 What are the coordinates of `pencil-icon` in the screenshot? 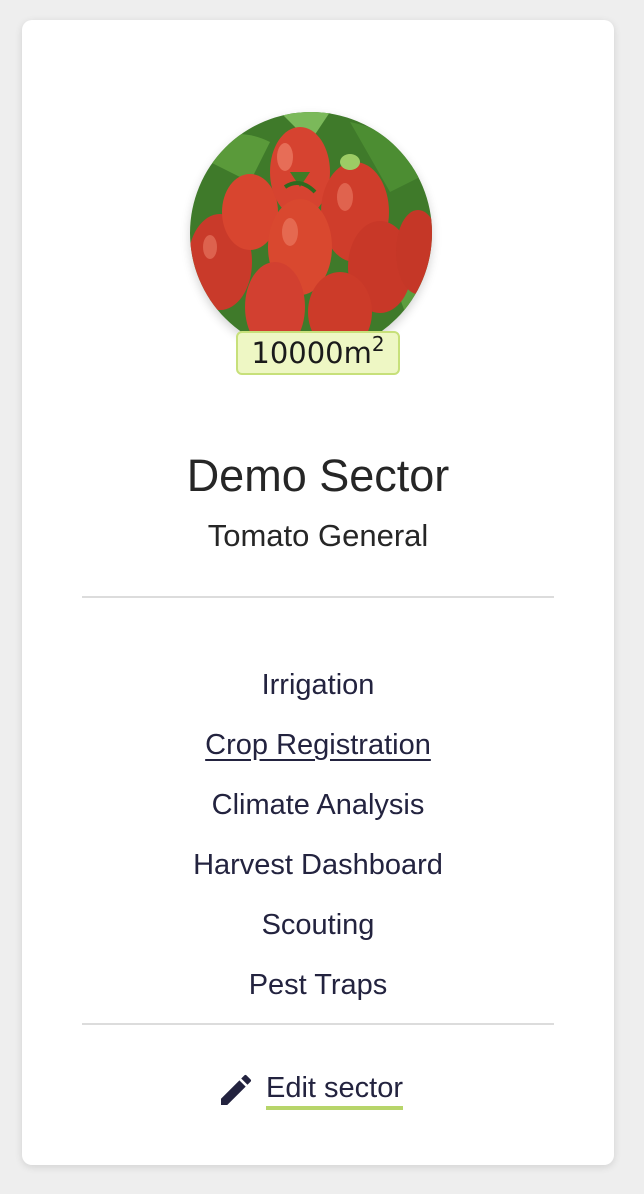 It's located at (236, 1089).